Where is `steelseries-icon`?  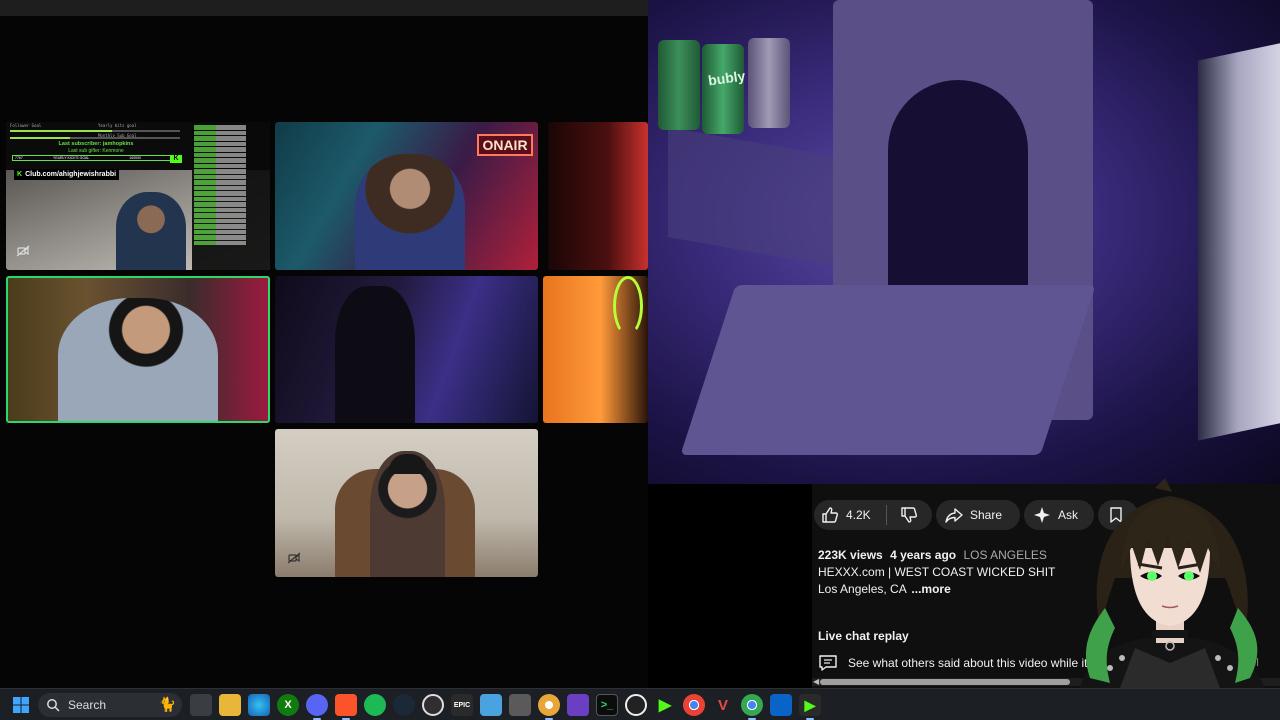
steelseries-icon is located at coordinates (636, 705).